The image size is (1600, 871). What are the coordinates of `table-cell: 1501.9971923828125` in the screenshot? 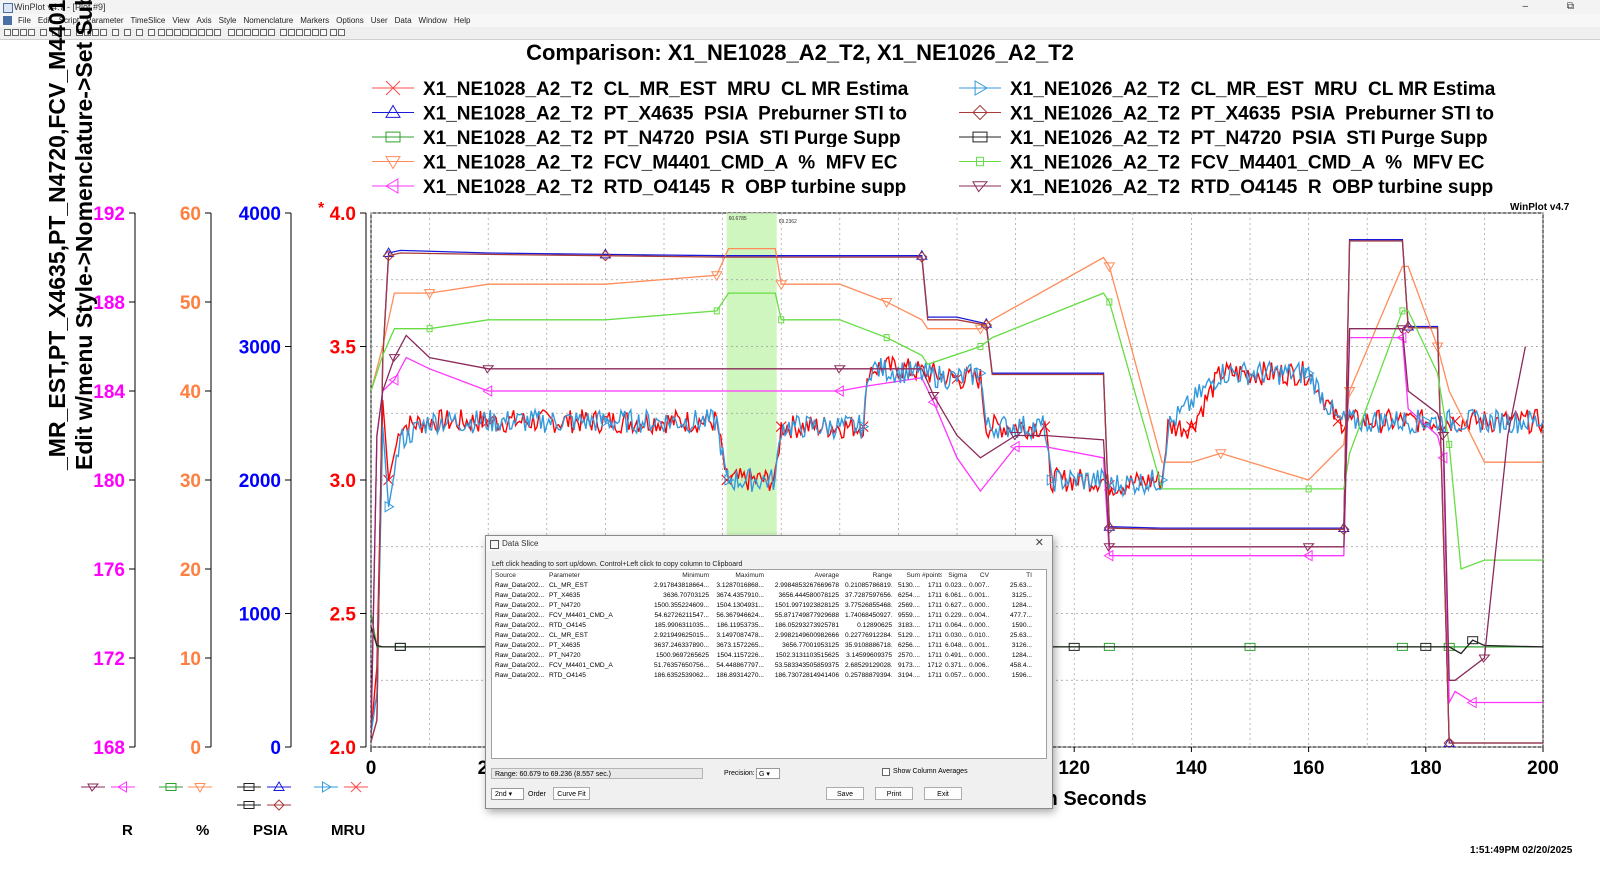 It's located at (806, 605).